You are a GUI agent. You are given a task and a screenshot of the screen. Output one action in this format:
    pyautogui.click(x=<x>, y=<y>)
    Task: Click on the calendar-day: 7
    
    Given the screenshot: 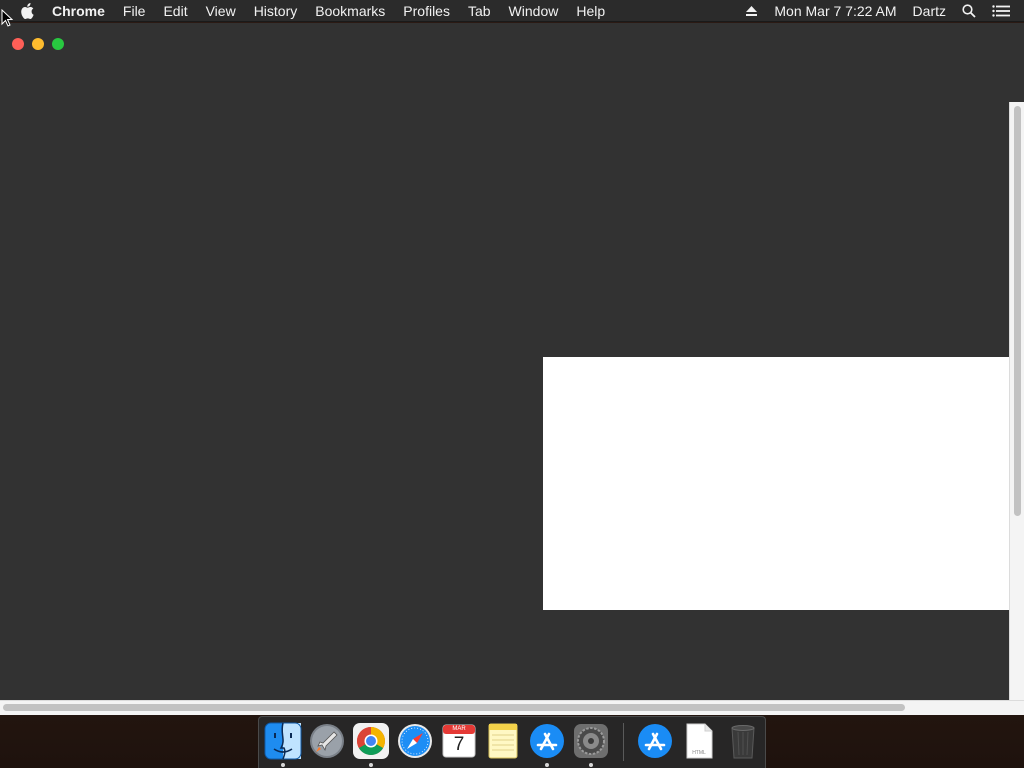 What is the action you would take?
    pyautogui.click(x=459, y=744)
    